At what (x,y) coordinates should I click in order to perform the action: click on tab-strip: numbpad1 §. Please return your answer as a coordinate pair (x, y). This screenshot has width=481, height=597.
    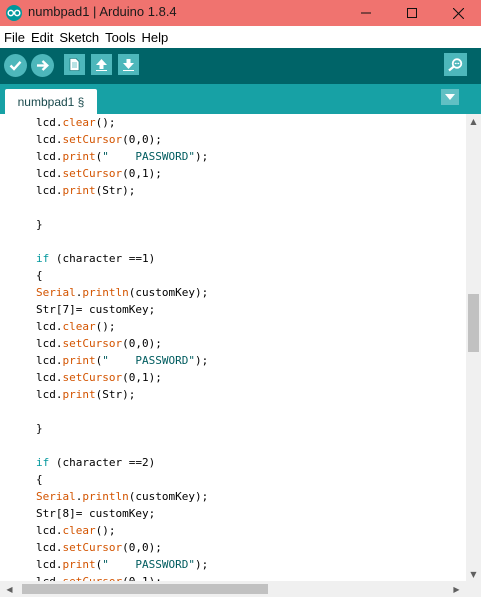
    Looking at the image, I should click on (240, 99).